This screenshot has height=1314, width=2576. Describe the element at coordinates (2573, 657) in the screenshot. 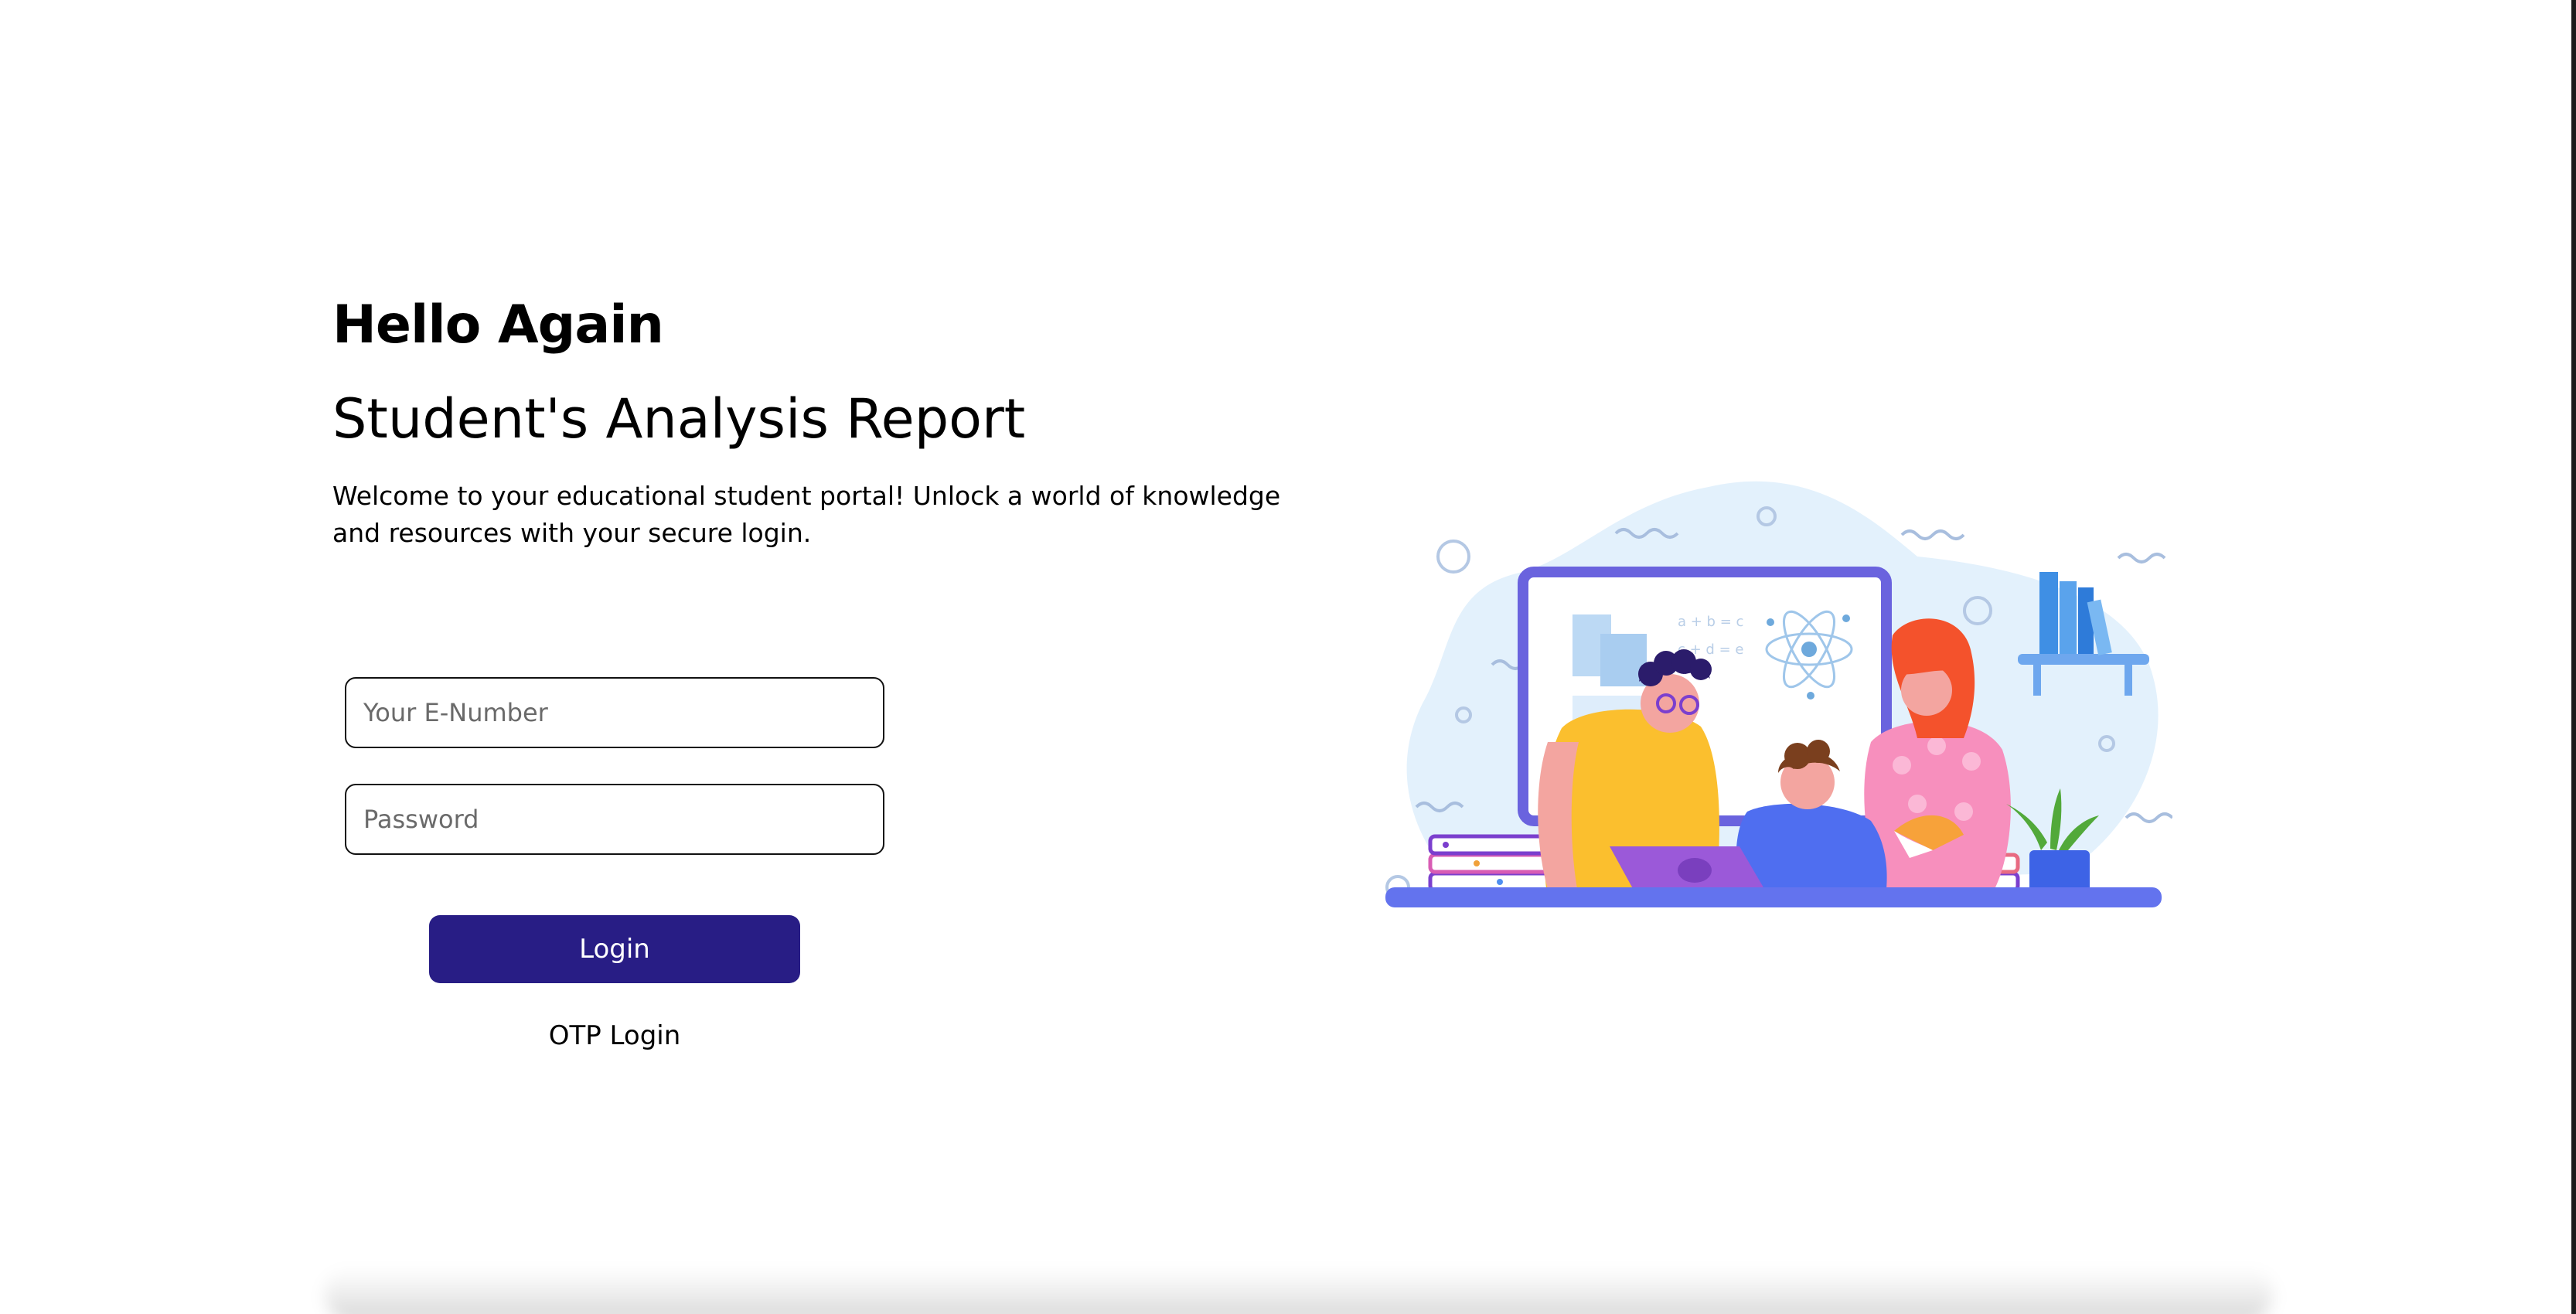

I see `window-edge` at that location.